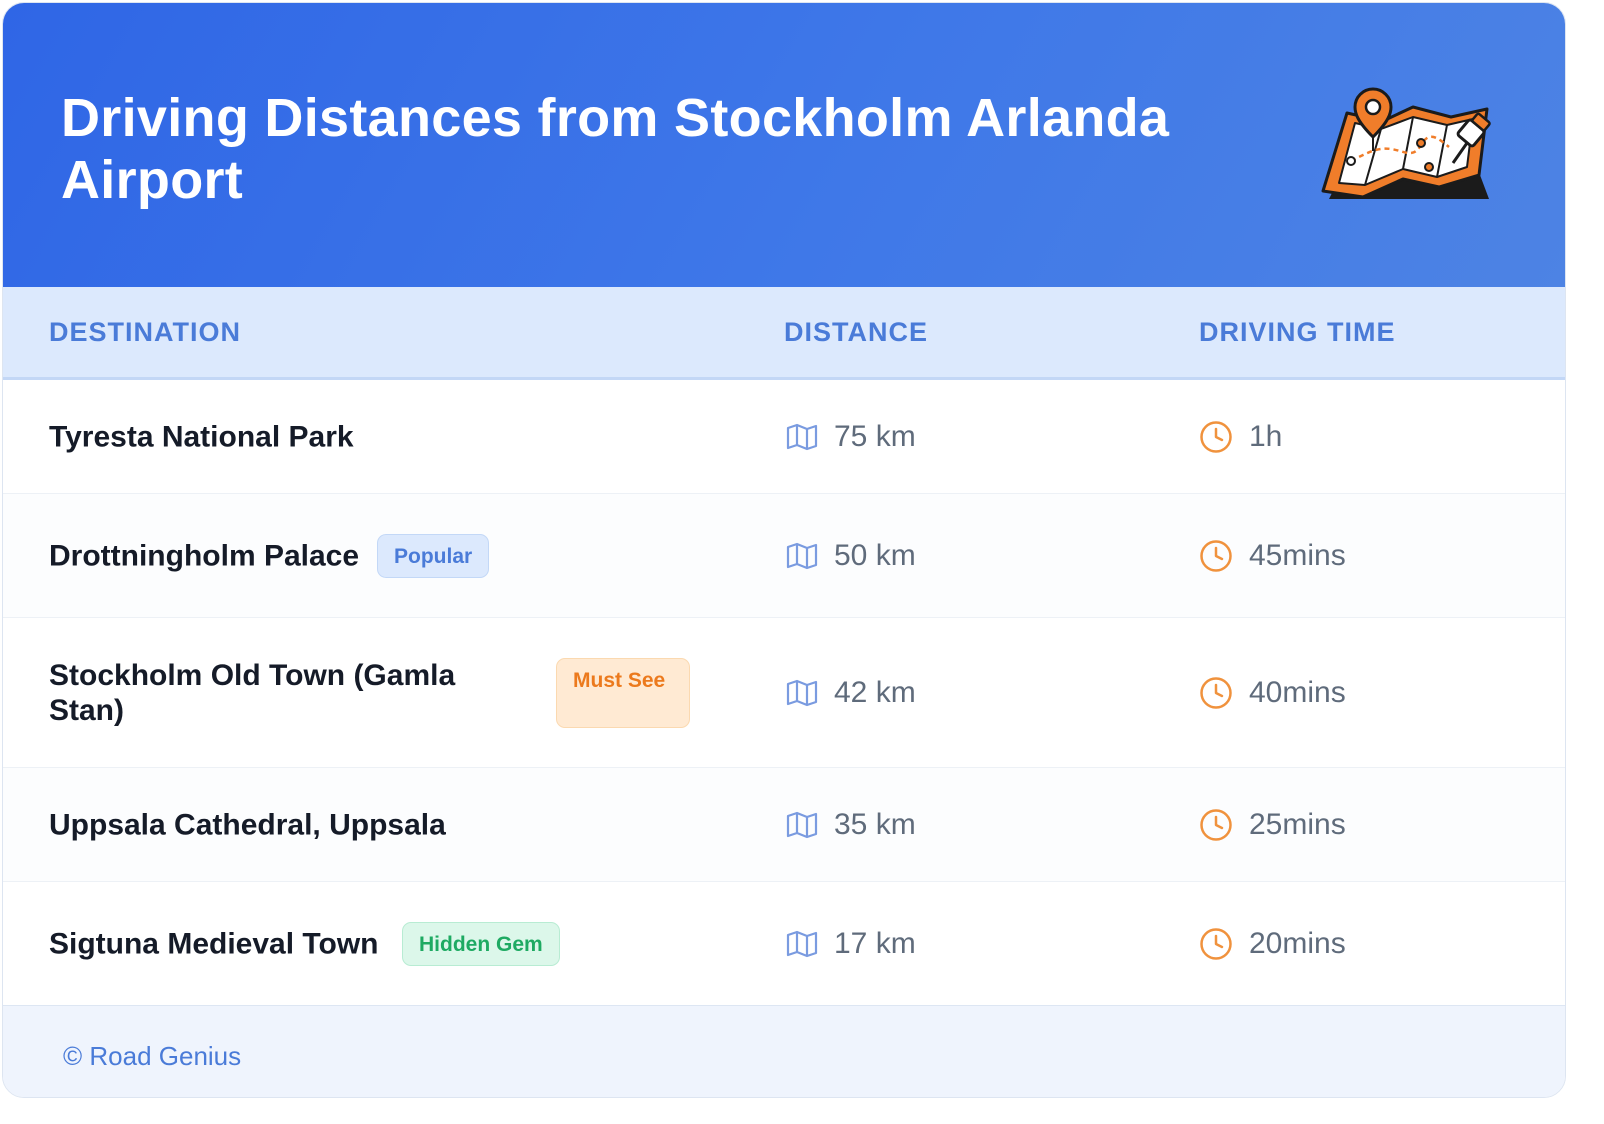 This screenshot has height=1124, width=1604. What do you see at coordinates (1297, 692) in the screenshot?
I see `time-value: 40mins` at bounding box center [1297, 692].